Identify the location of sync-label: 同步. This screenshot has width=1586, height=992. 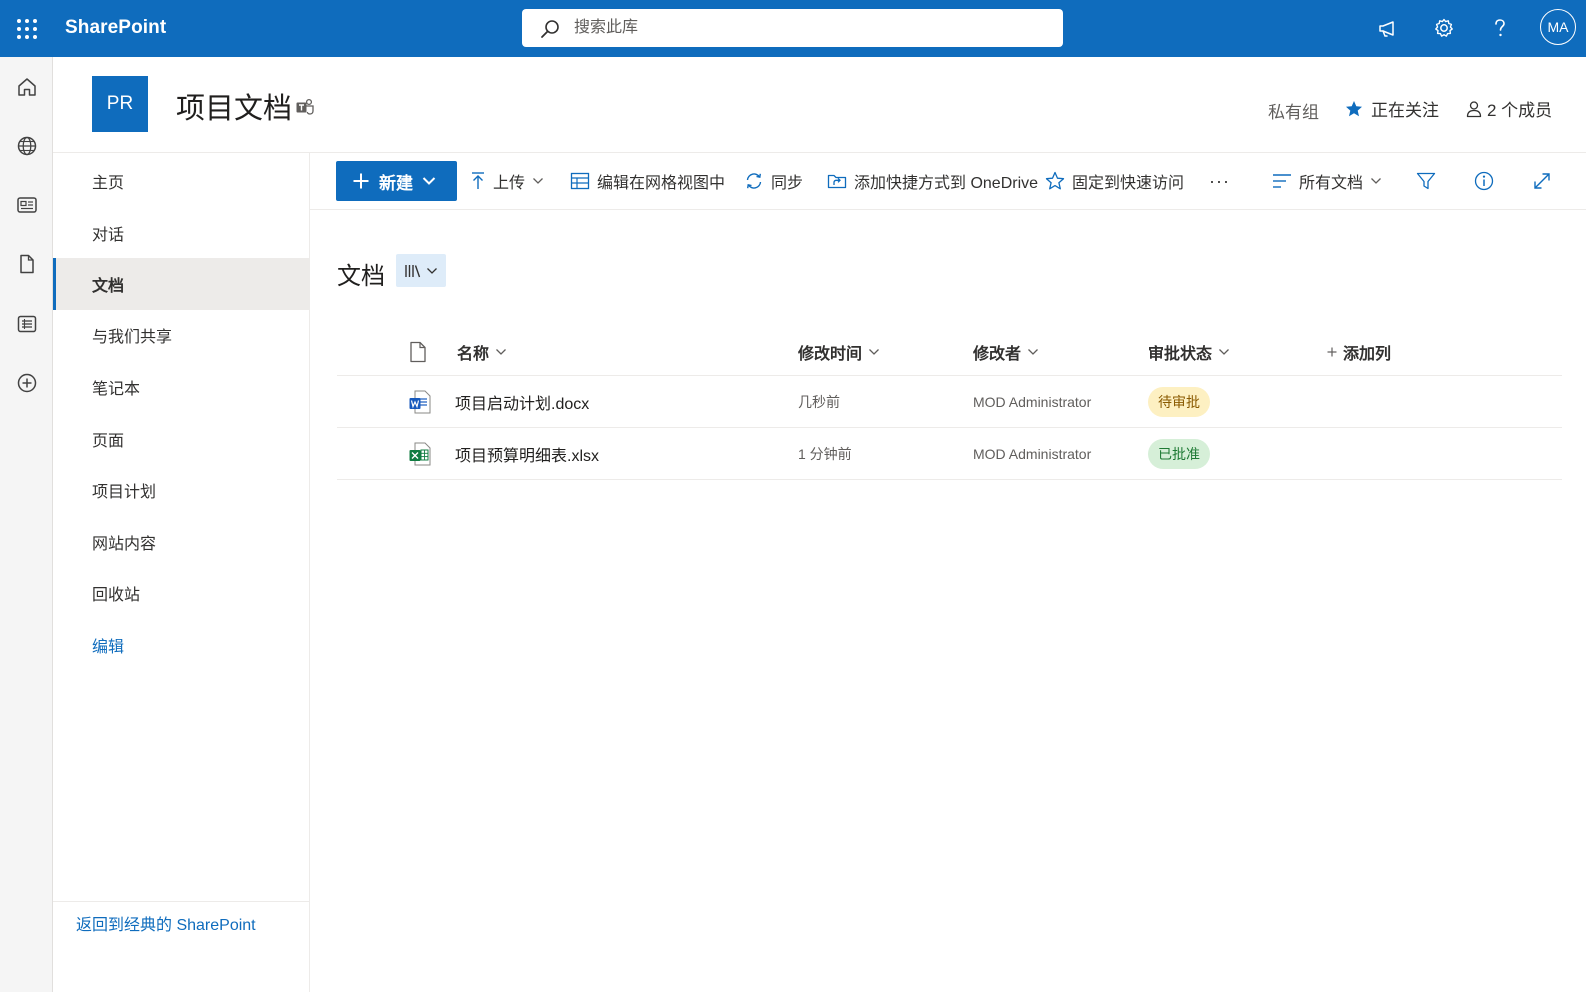
(787, 183).